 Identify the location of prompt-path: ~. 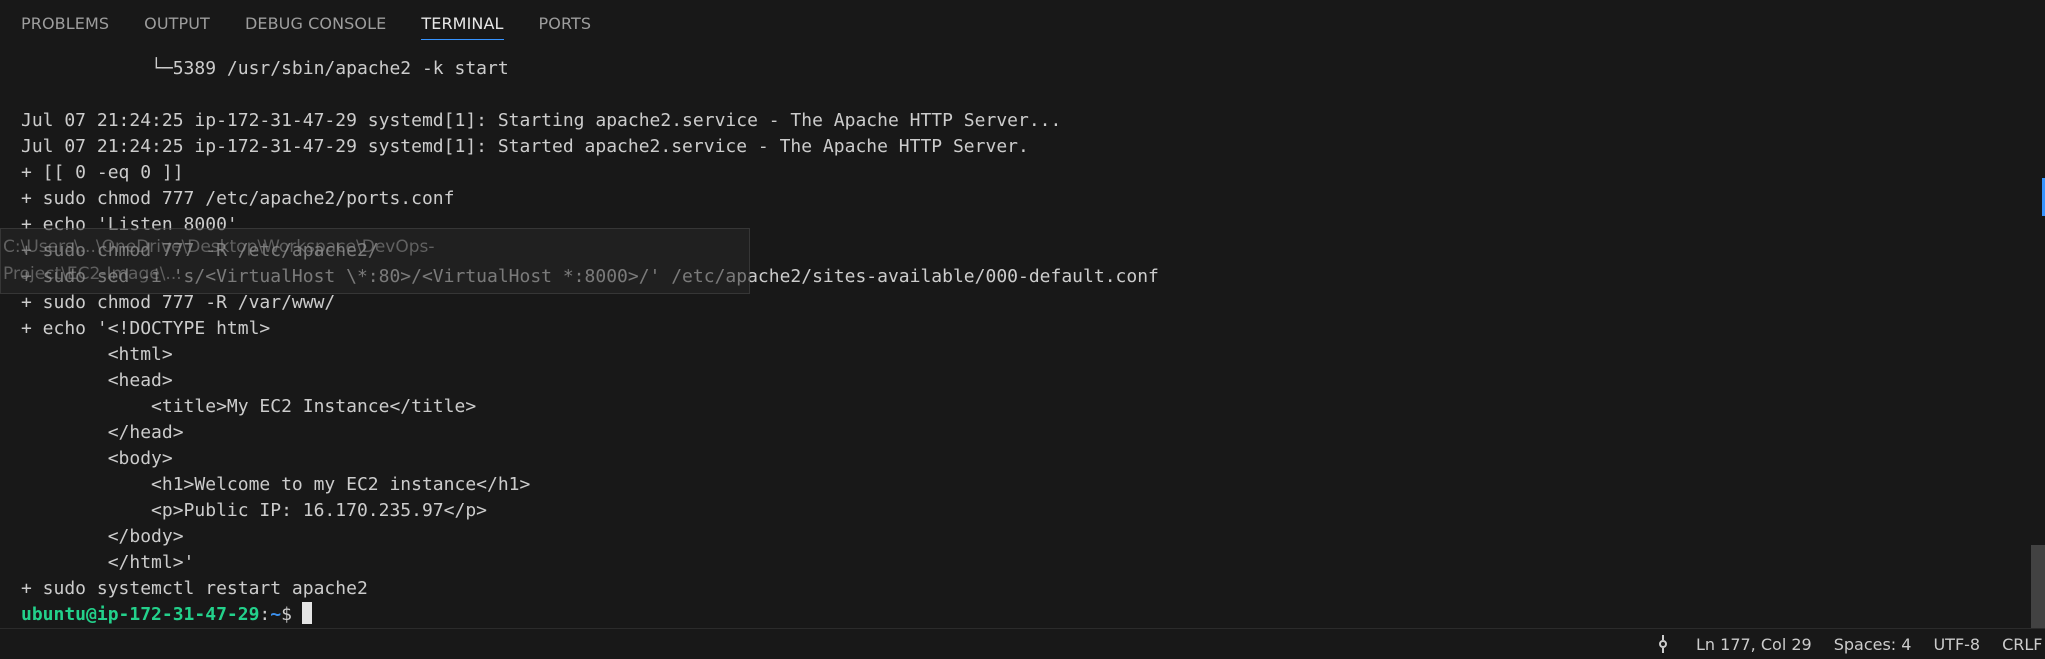
(276, 614).